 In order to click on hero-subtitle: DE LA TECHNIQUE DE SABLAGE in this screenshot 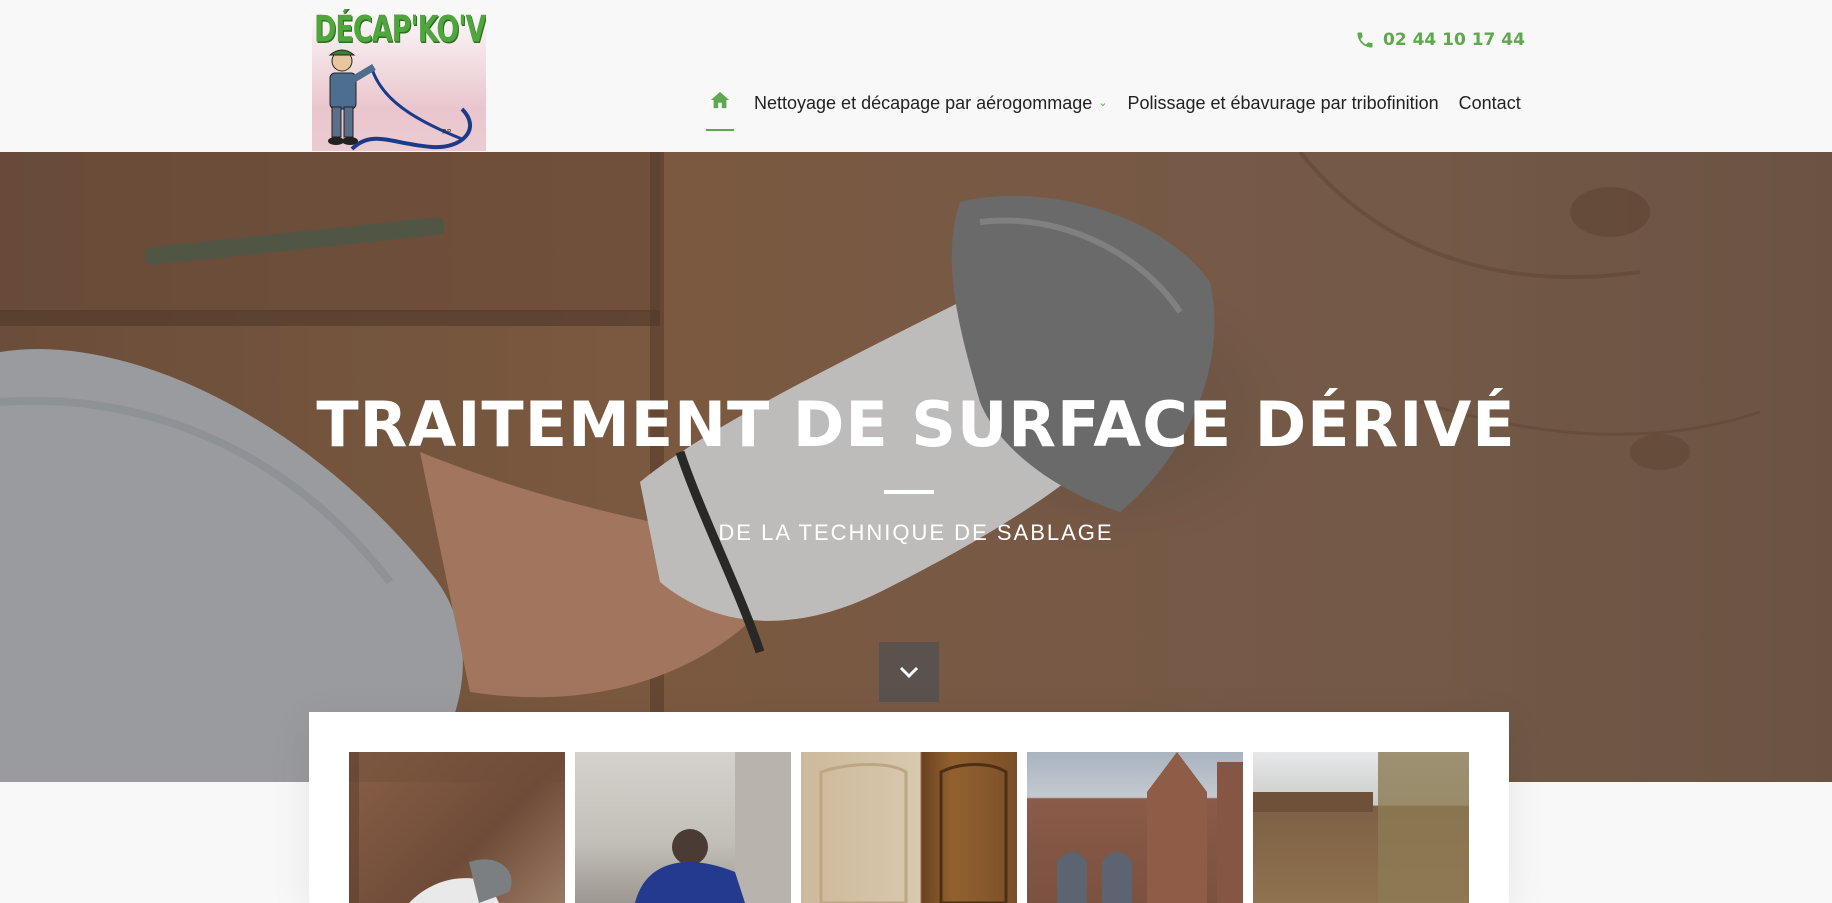, I will do `click(916, 532)`.